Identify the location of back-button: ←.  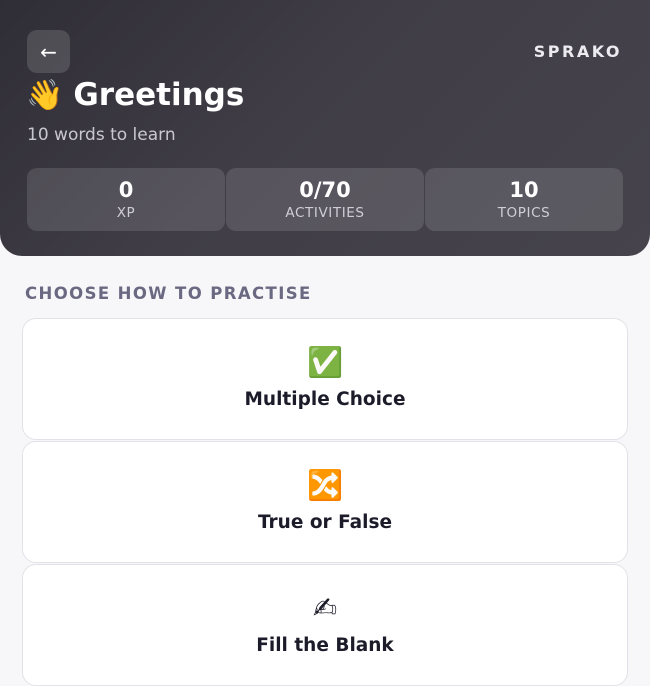
(48, 51).